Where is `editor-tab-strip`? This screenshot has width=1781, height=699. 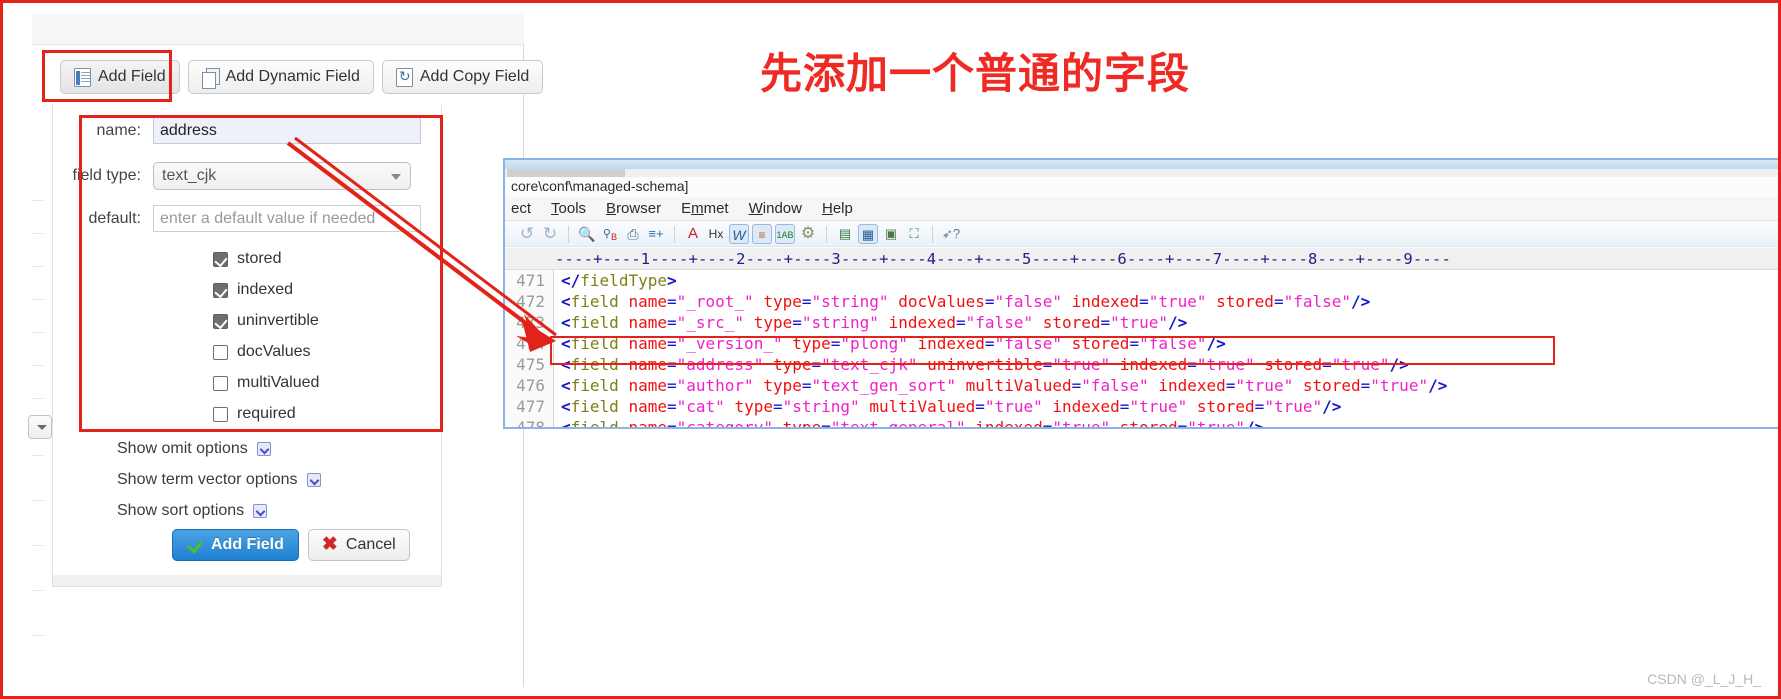
editor-tab-strip is located at coordinates (1142, 173).